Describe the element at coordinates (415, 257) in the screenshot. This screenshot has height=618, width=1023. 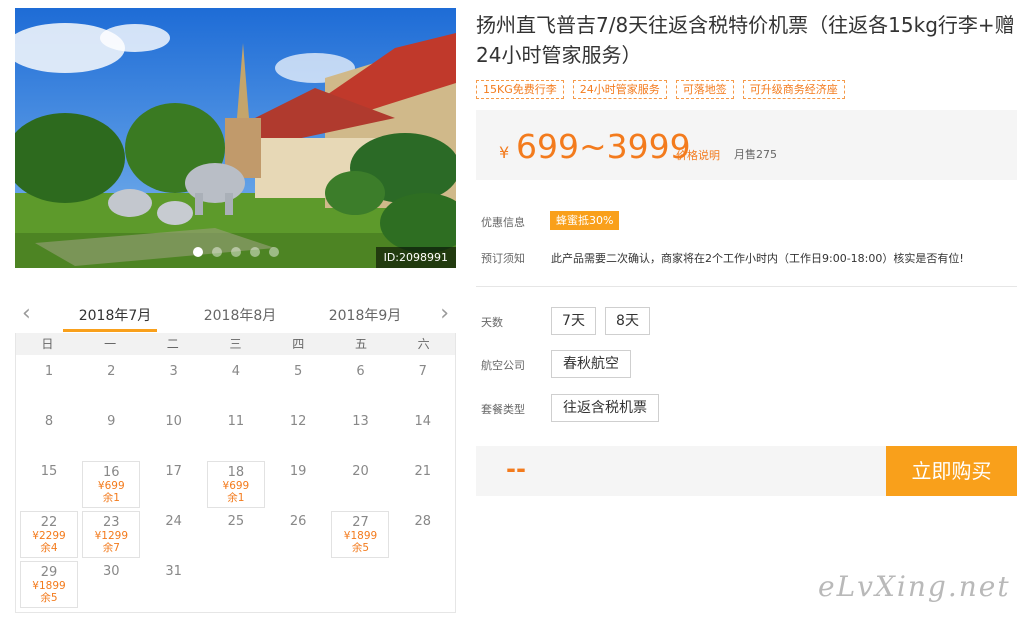
I see `image-id-label: ID:2098991` at that location.